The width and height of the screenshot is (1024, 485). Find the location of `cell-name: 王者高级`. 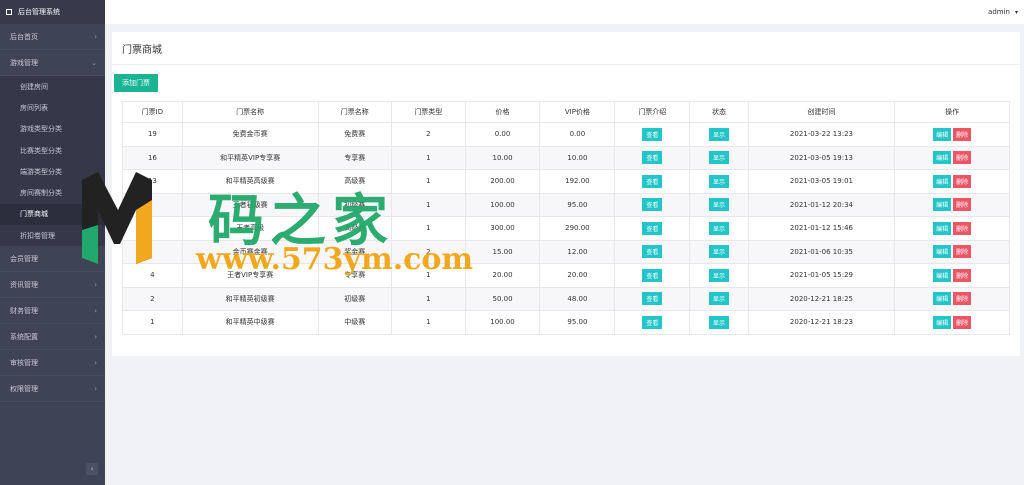

cell-name: 王者高级 is located at coordinates (250, 228).